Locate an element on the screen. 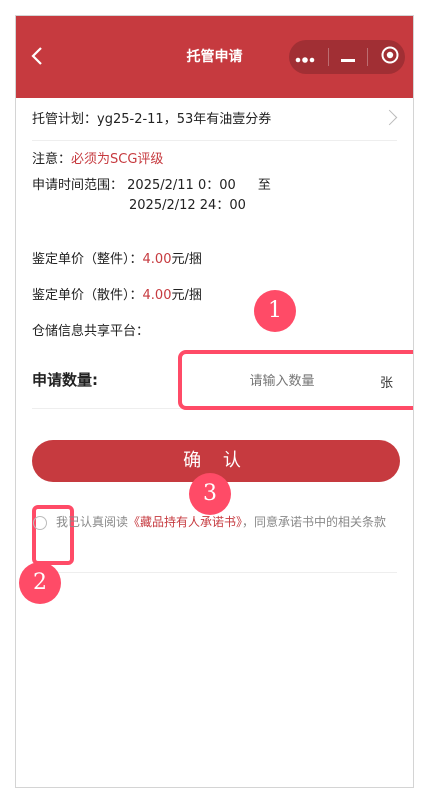 Image resolution: width=430 pixels, height=803 pixels. agreement-row: 我已认真阅读《藏品持有人承诺书》，同意承诺书中的相关条款 is located at coordinates (214, 539).